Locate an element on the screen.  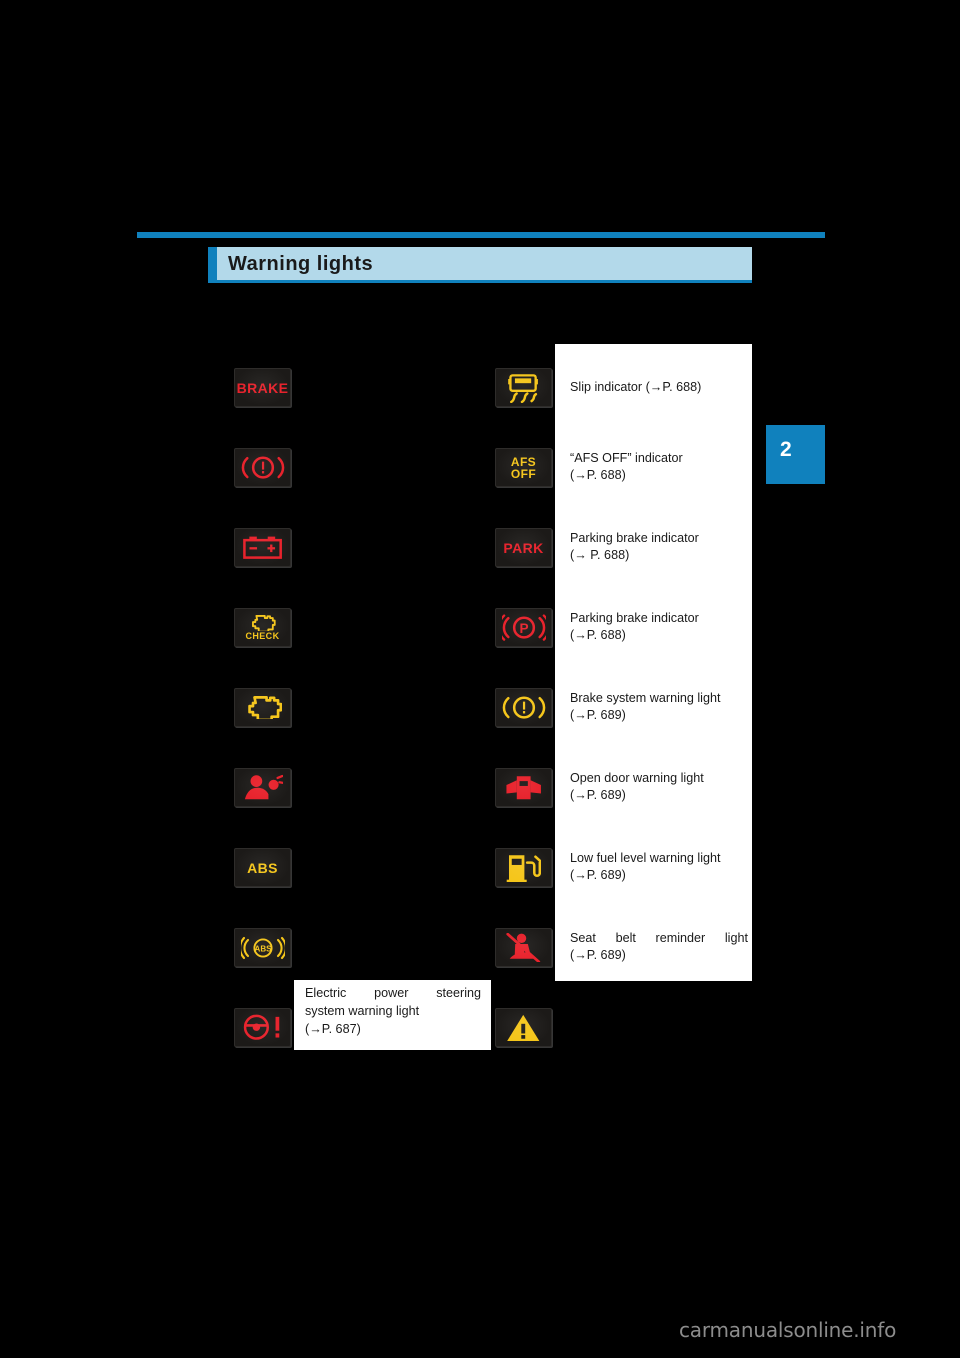
lamp-label: BRAKE is located at coordinates (262, 387).